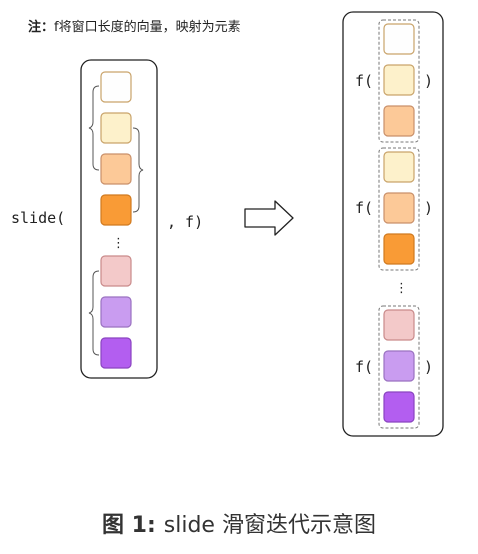  What do you see at coordinates (118, 243) in the screenshot?
I see `left-ellipsis: ⋮` at bounding box center [118, 243].